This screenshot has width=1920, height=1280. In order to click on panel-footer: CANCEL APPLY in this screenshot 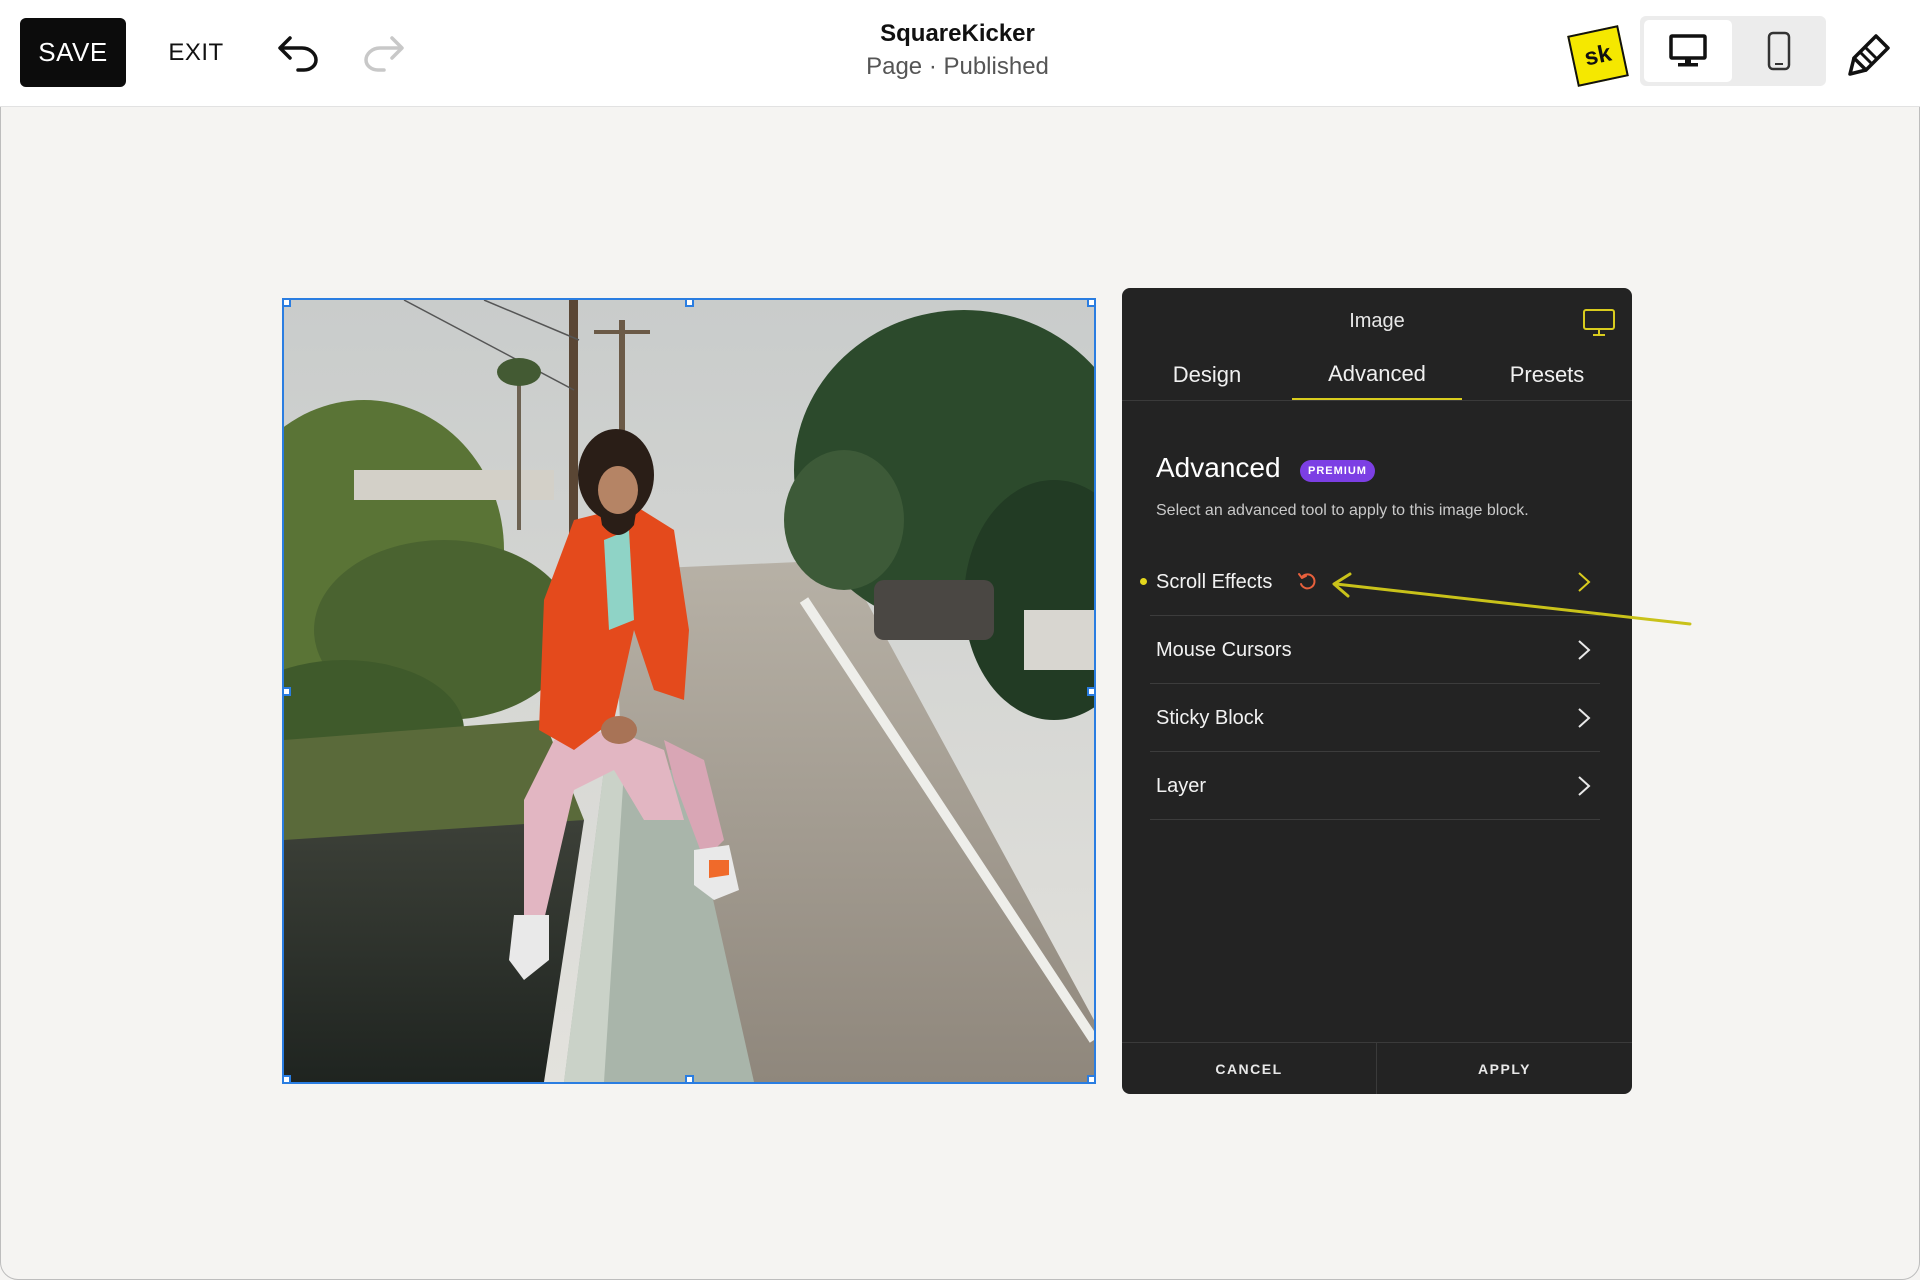, I will do `click(1377, 1068)`.